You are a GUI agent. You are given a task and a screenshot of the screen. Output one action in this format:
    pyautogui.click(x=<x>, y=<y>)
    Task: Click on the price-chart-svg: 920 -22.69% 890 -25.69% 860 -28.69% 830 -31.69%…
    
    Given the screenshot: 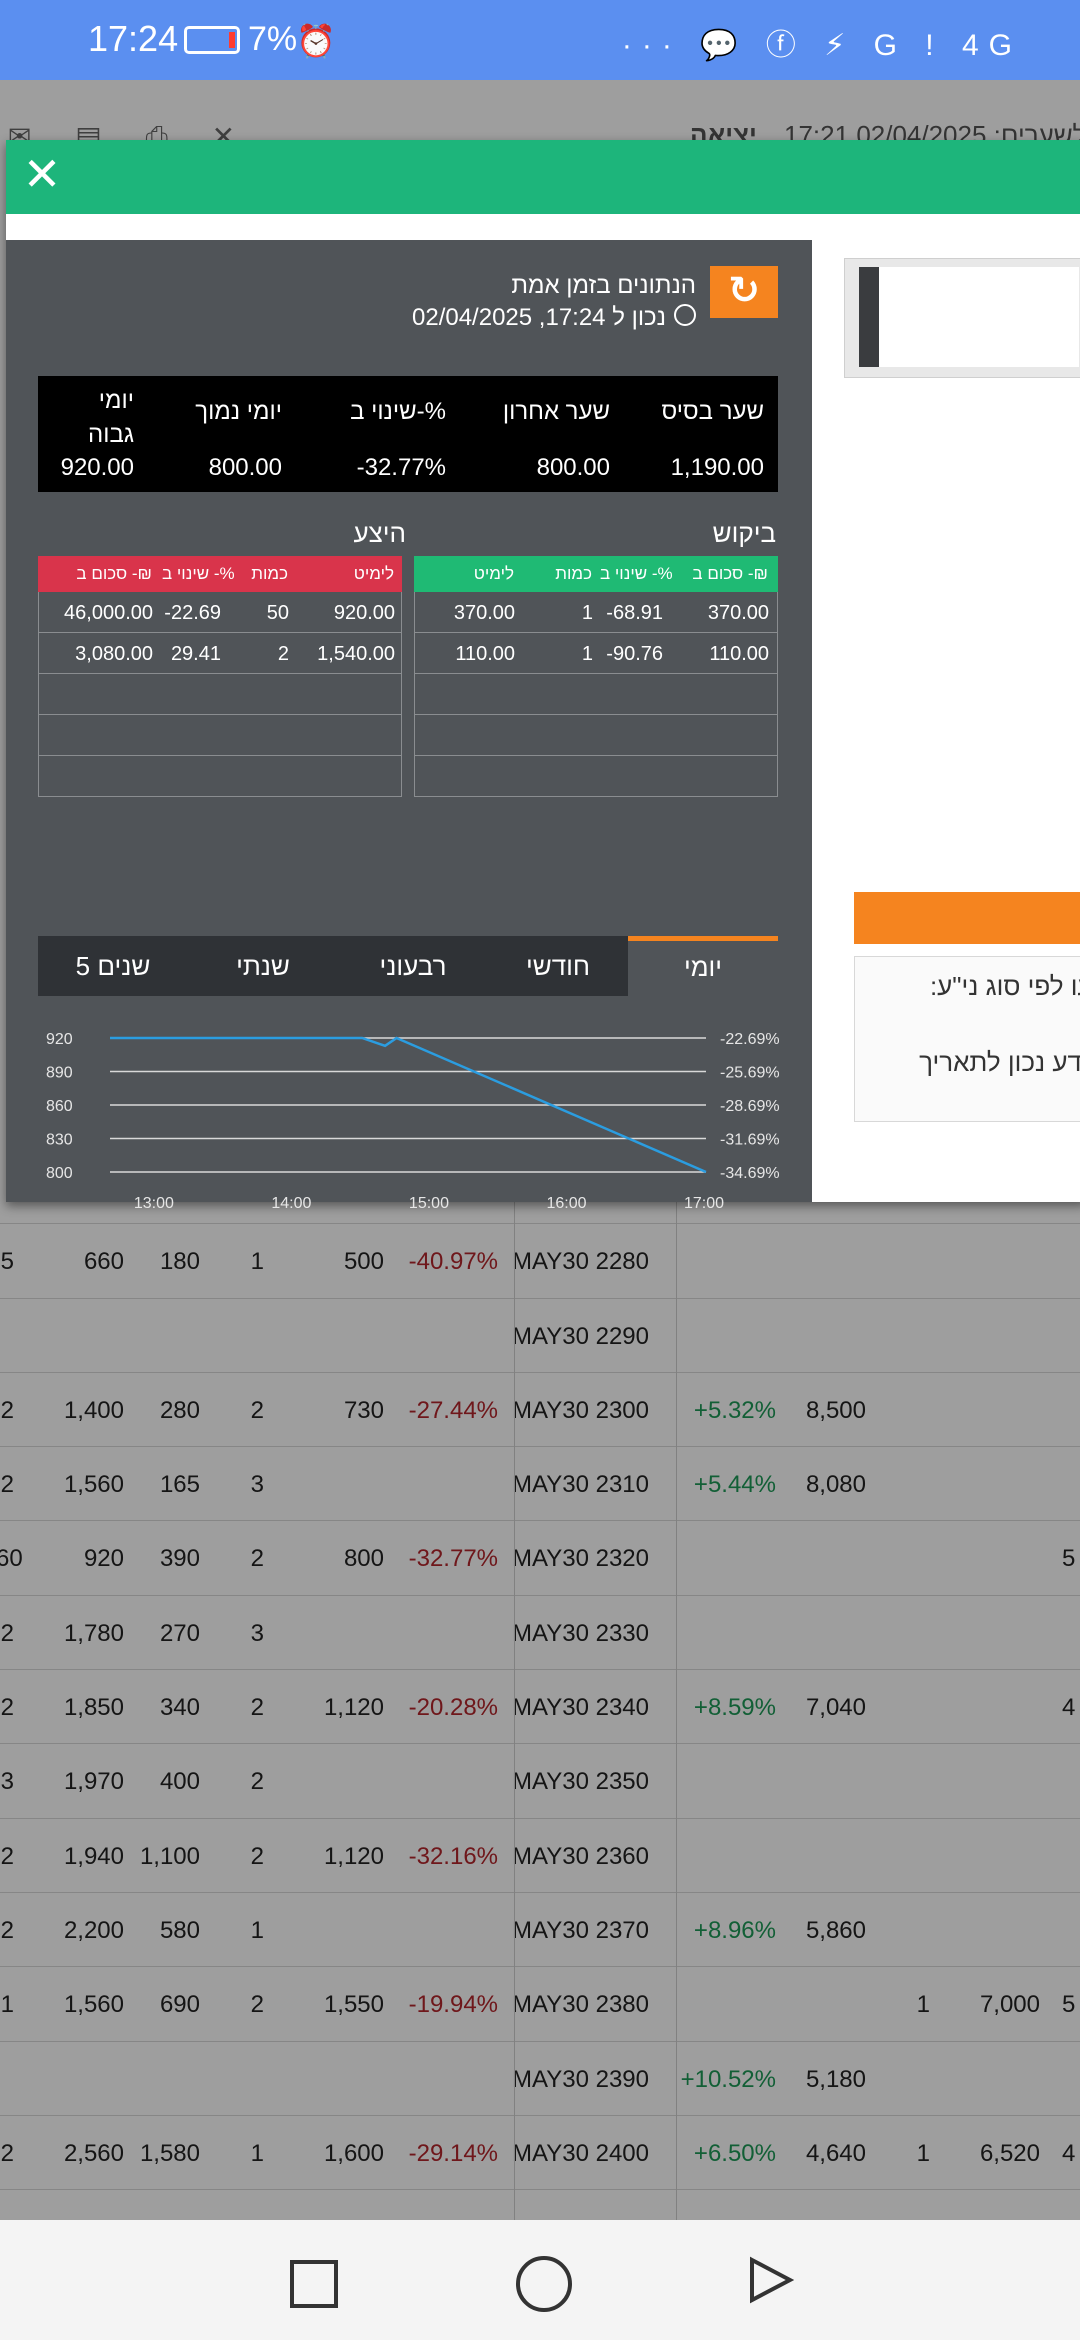 What is the action you would take?
    pyautogui.click(x=413, y=1120)
    